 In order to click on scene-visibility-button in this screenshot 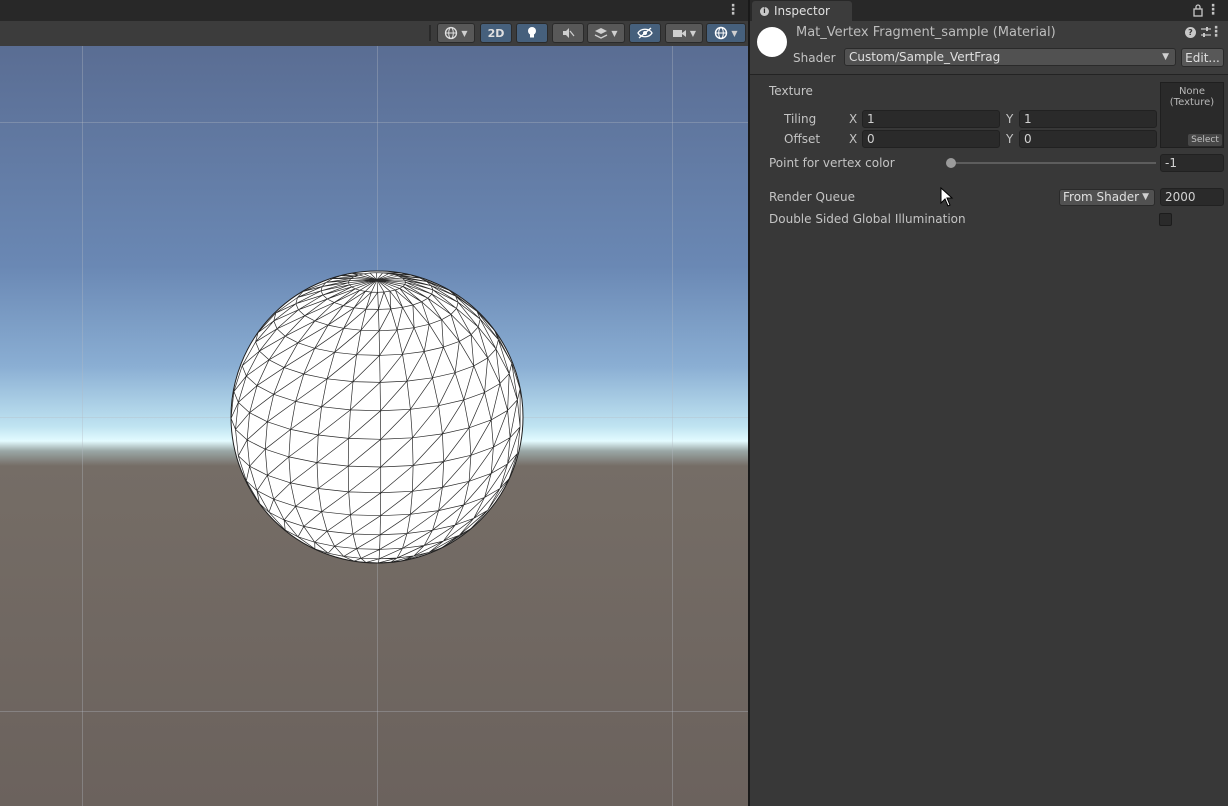, I will do `click(645, 33)`.